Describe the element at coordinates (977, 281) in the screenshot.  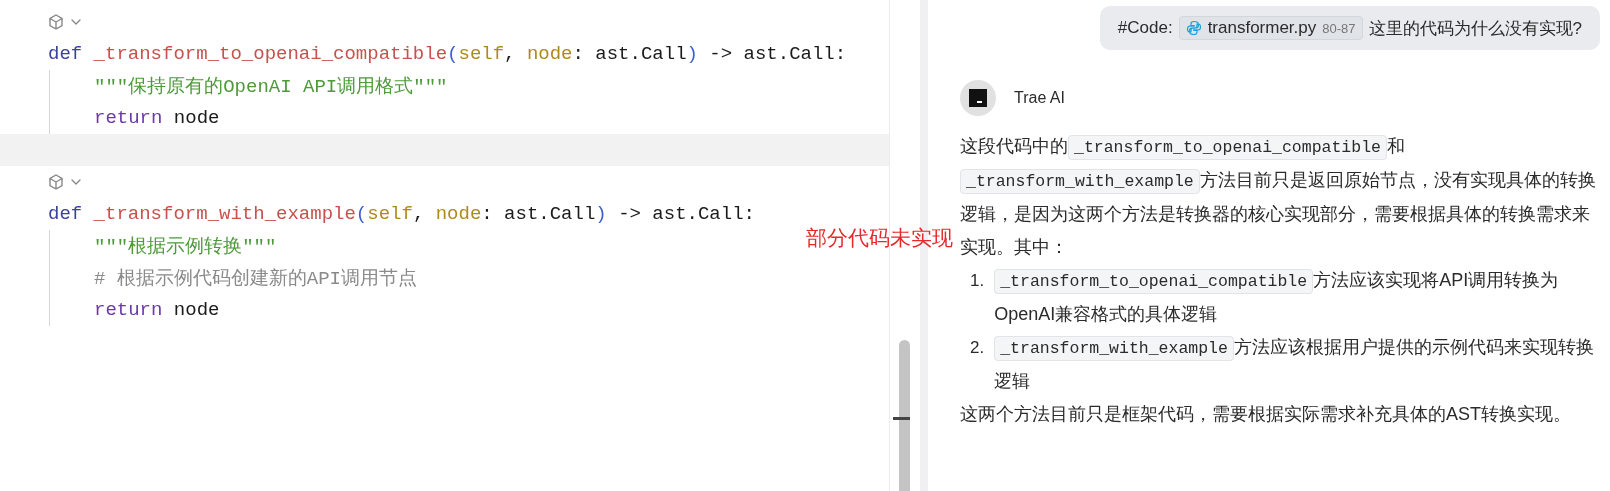
I see `list-number: 1.` at that location.